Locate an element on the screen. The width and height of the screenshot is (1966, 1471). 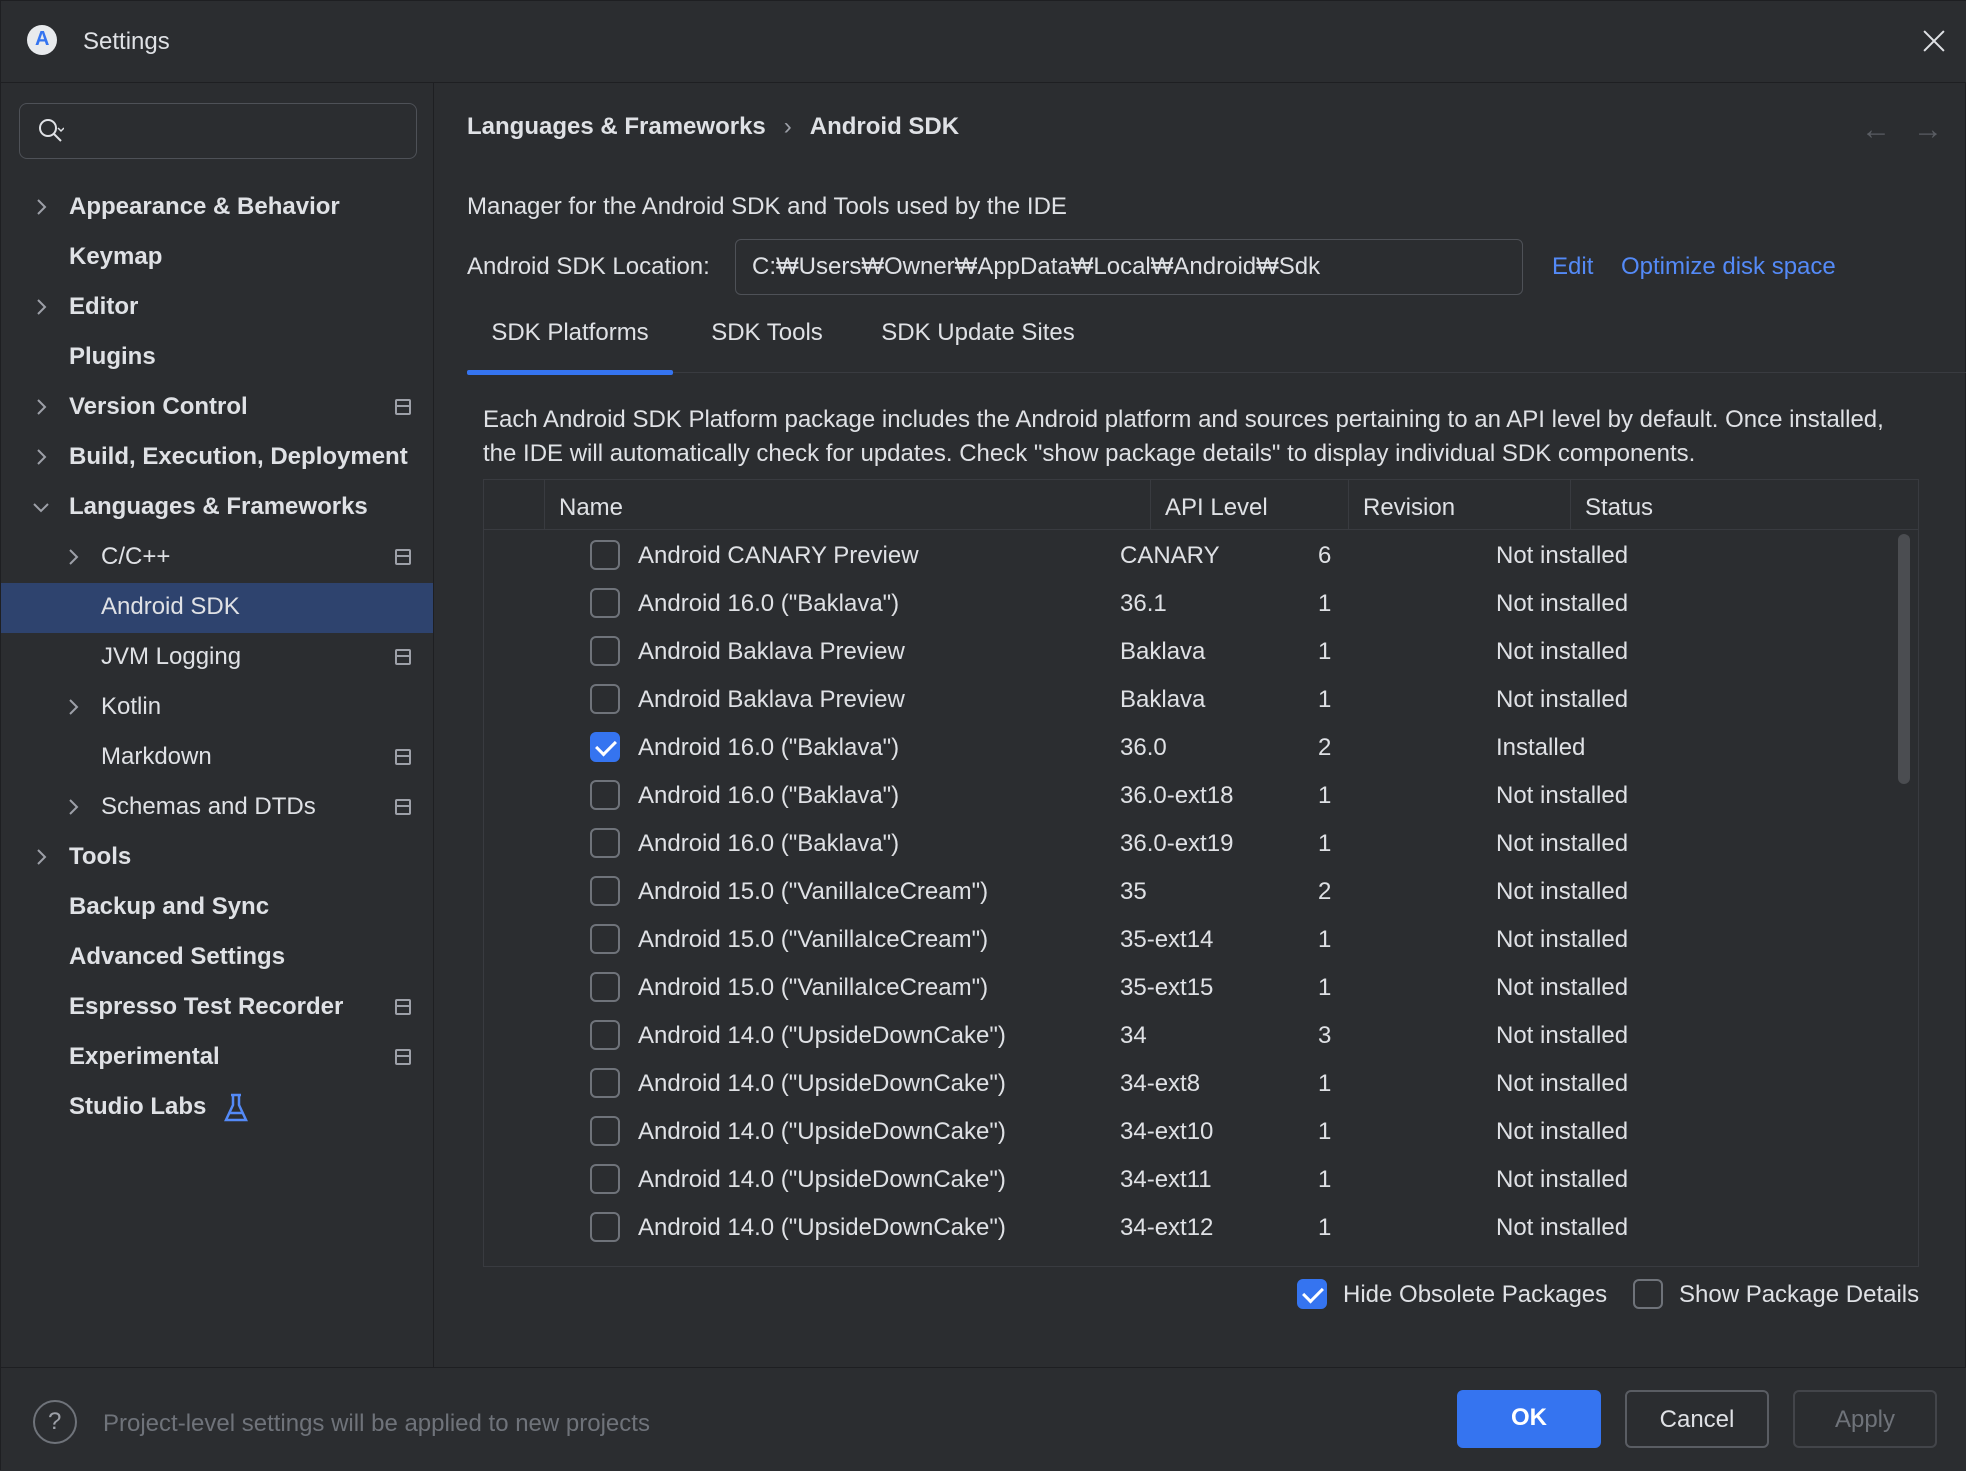
sdk-location-input is located at coordinates (1127, 267).